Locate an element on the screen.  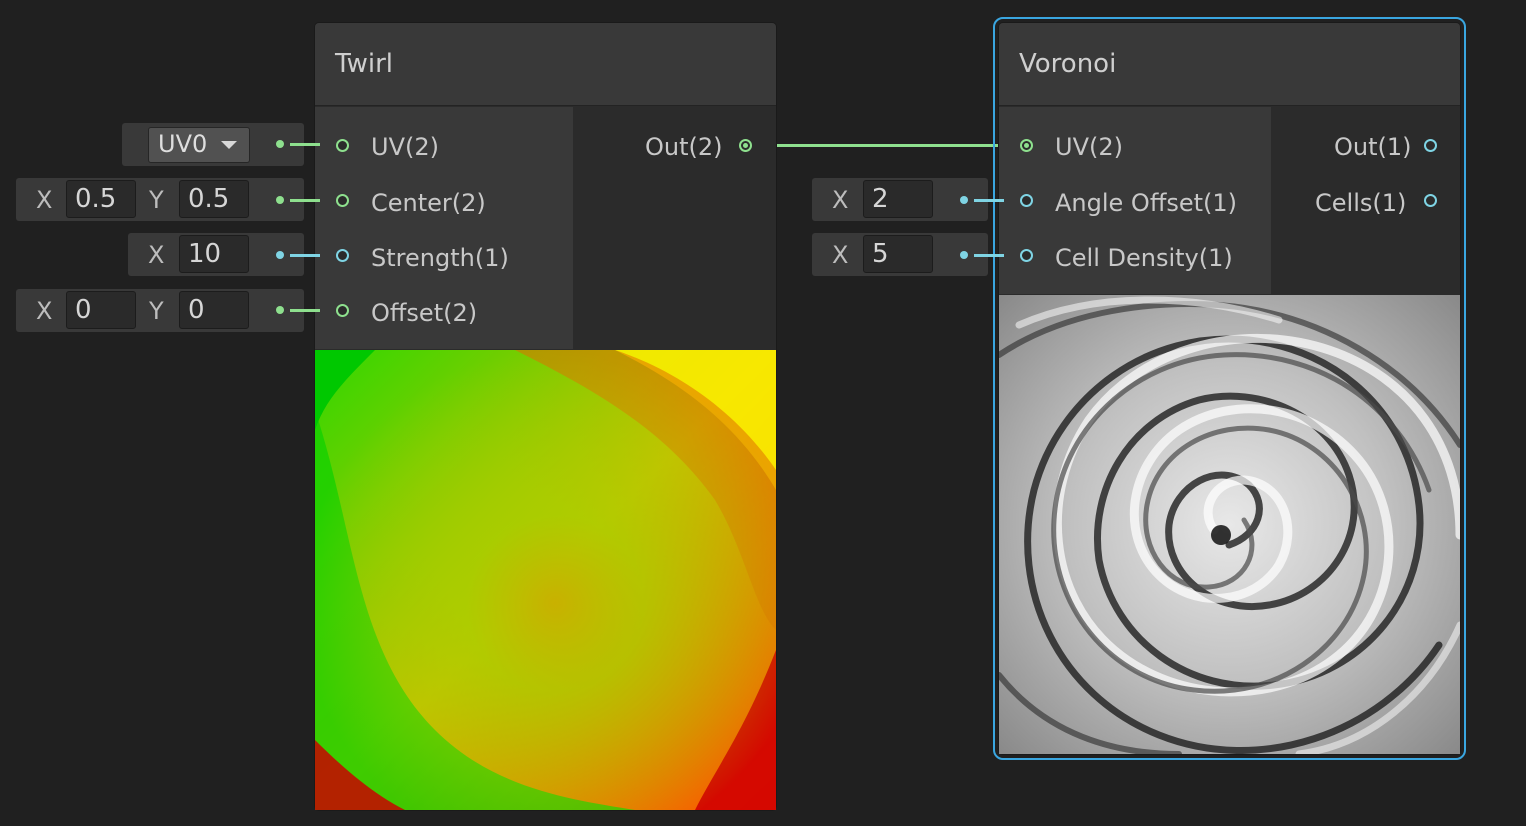
voronoi-cell-density-field-dot is located at coordinates (964, 255).